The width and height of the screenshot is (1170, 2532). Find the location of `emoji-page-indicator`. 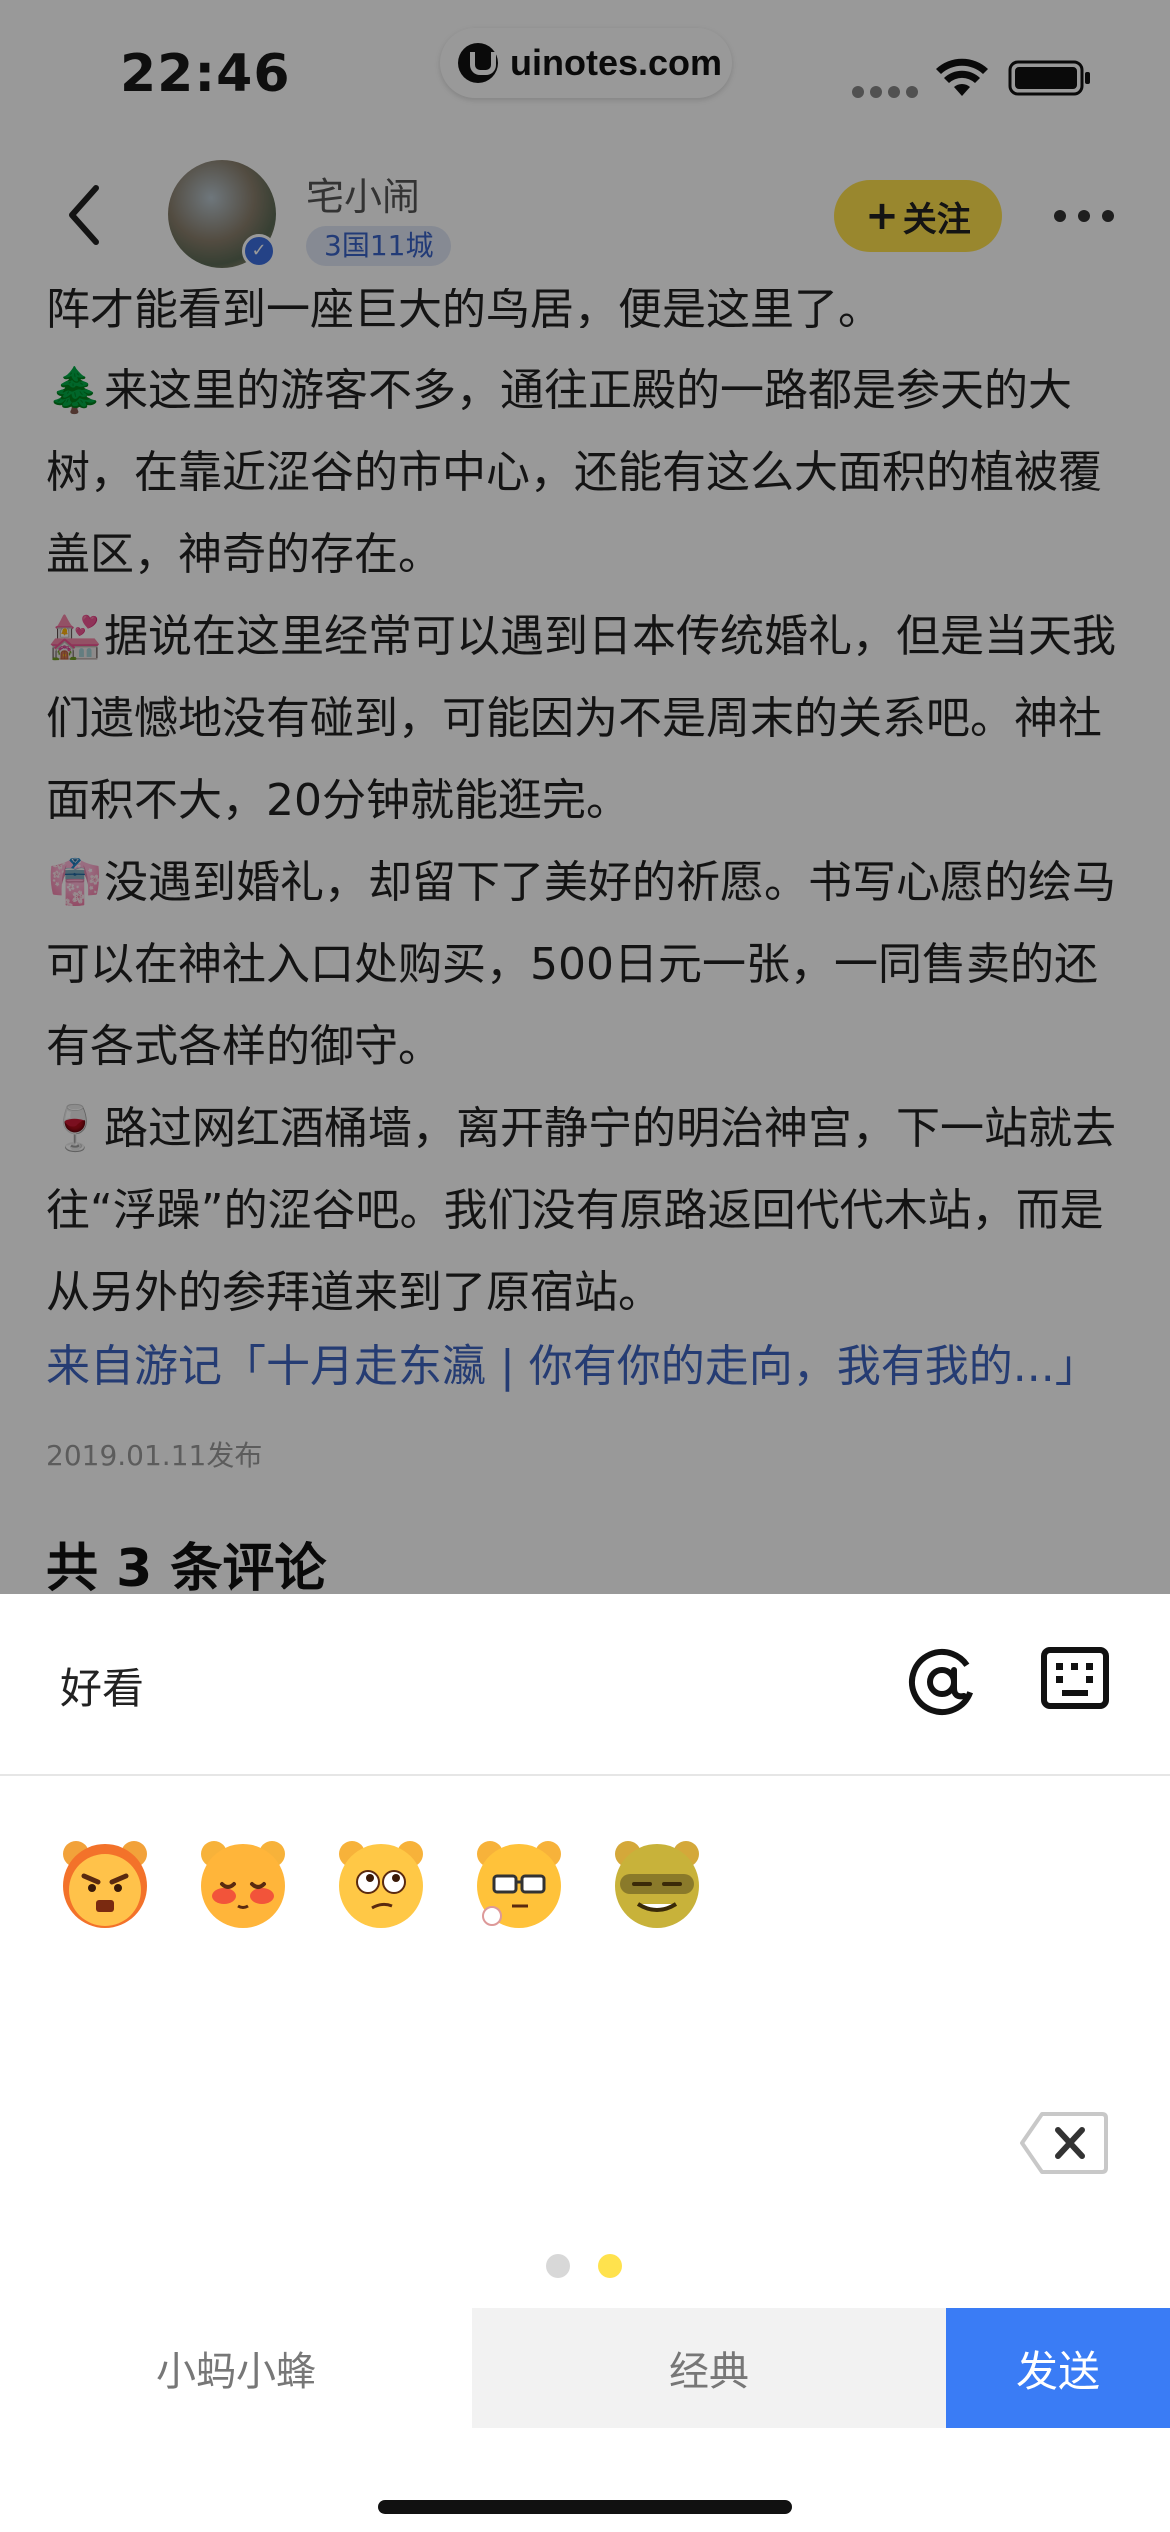

emoji-page-indicator is located at coordinates (584, 2266).